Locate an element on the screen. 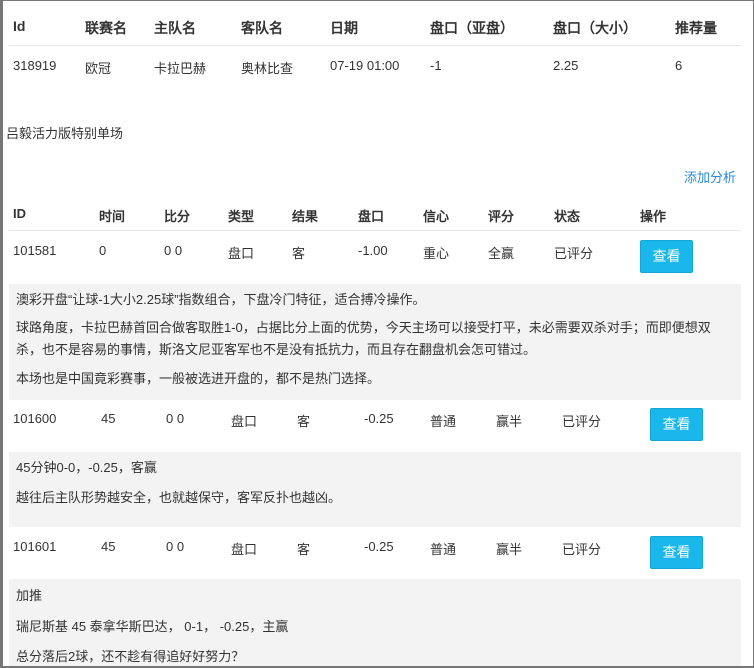 The height and width of the screenshot is (668, 754). analysis-note-line: 加推 is located at coordinates (29, 595).